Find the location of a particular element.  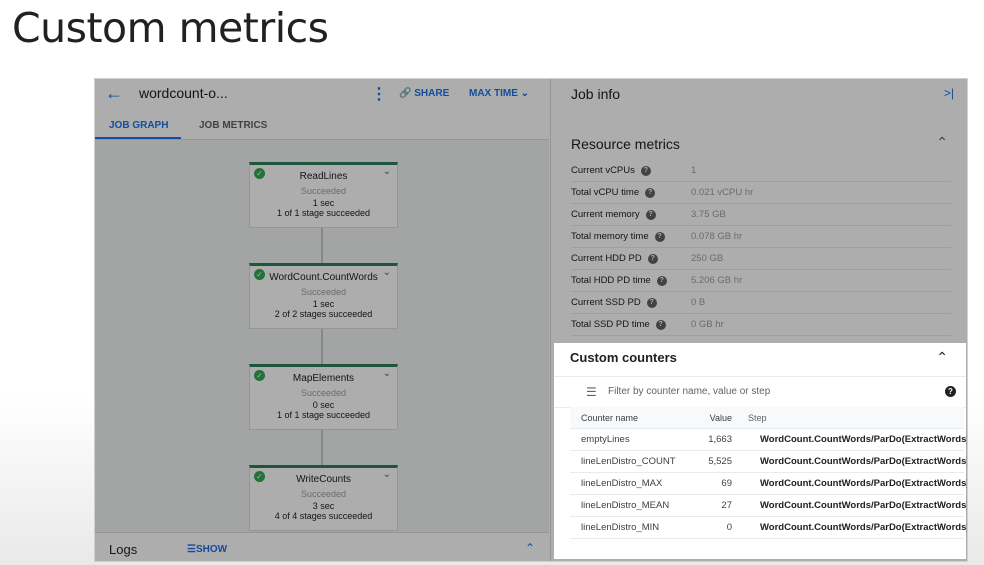

counter-value: 0 is located at coordinates (729, 527).